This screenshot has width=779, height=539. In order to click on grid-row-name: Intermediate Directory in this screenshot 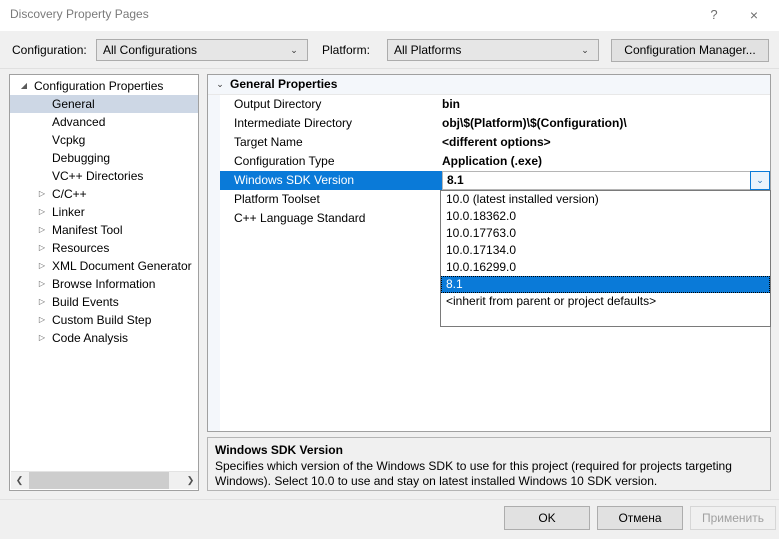, I will do `click(293, 123)`.